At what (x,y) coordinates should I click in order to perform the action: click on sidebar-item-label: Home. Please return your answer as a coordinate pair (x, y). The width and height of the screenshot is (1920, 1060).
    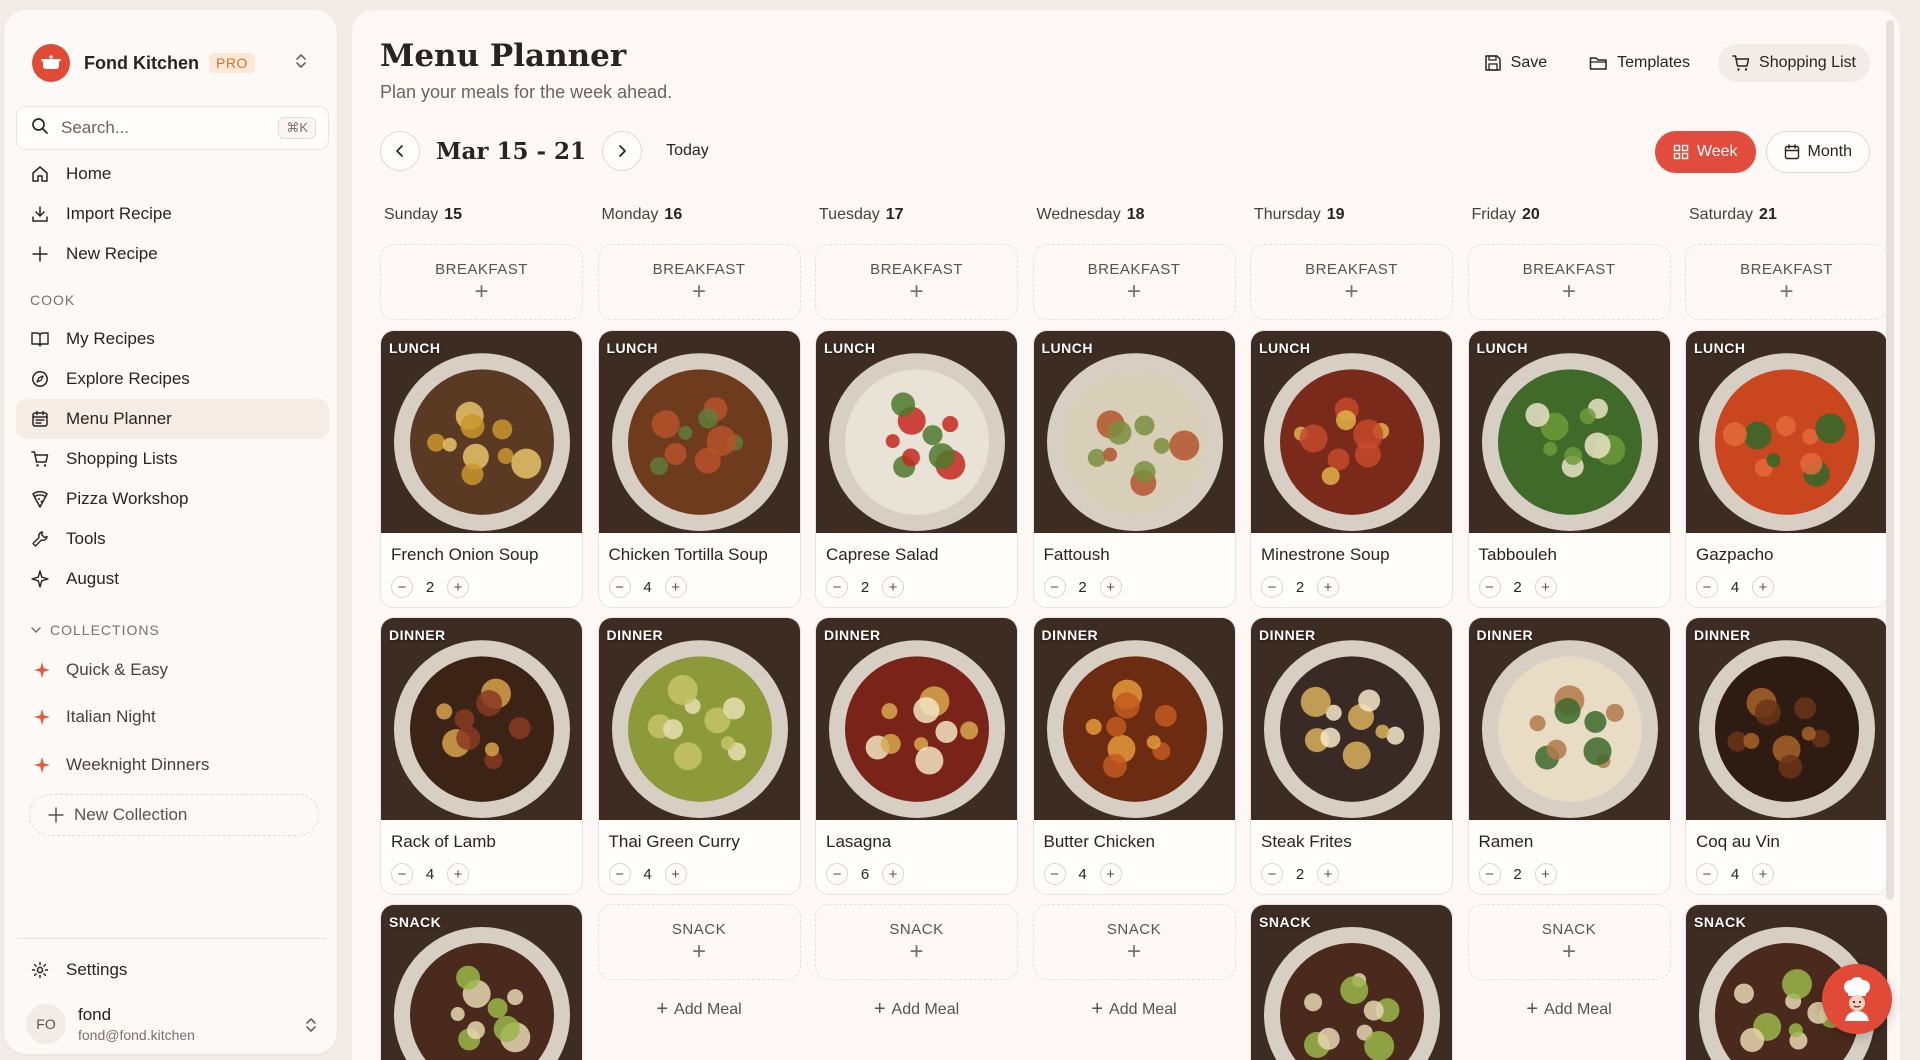
    Looking at the image, I should click on (89, 173).